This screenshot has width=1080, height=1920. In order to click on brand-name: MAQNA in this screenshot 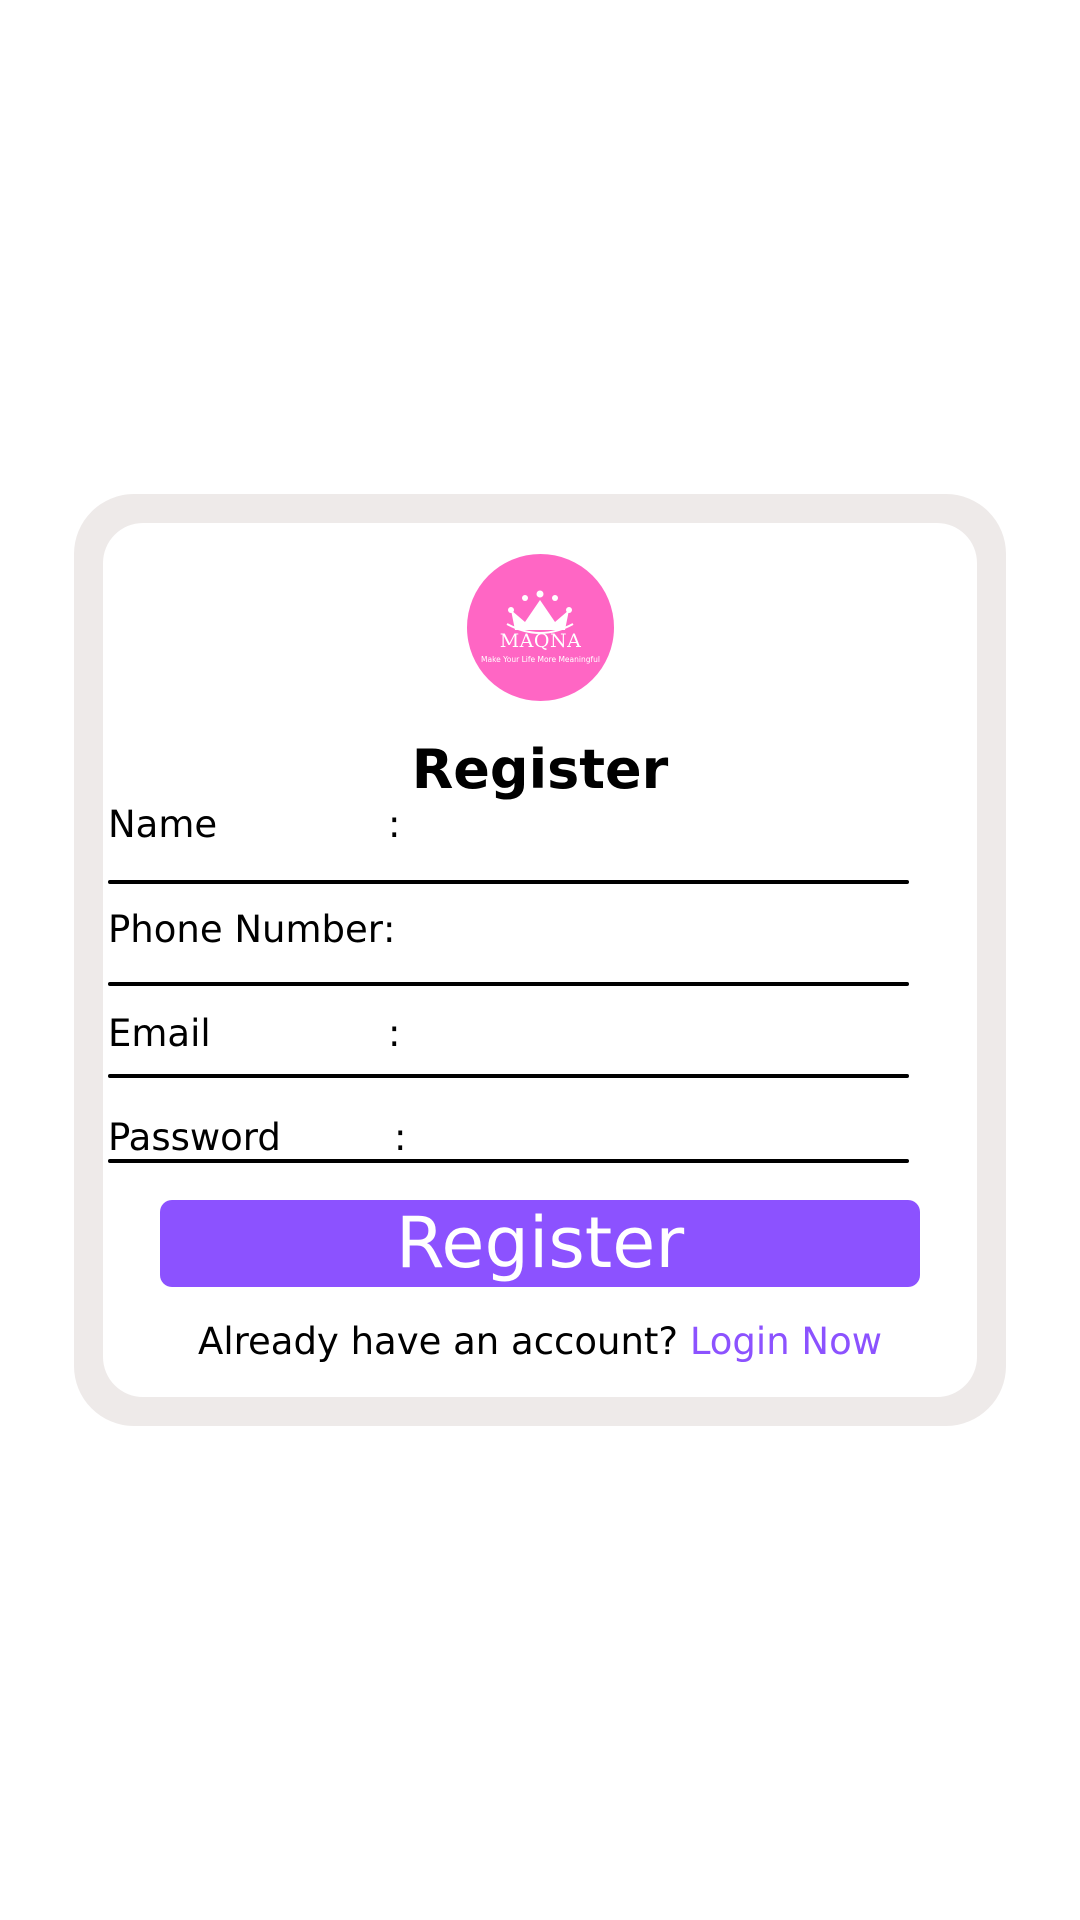, I will do `click(540, 641)`.